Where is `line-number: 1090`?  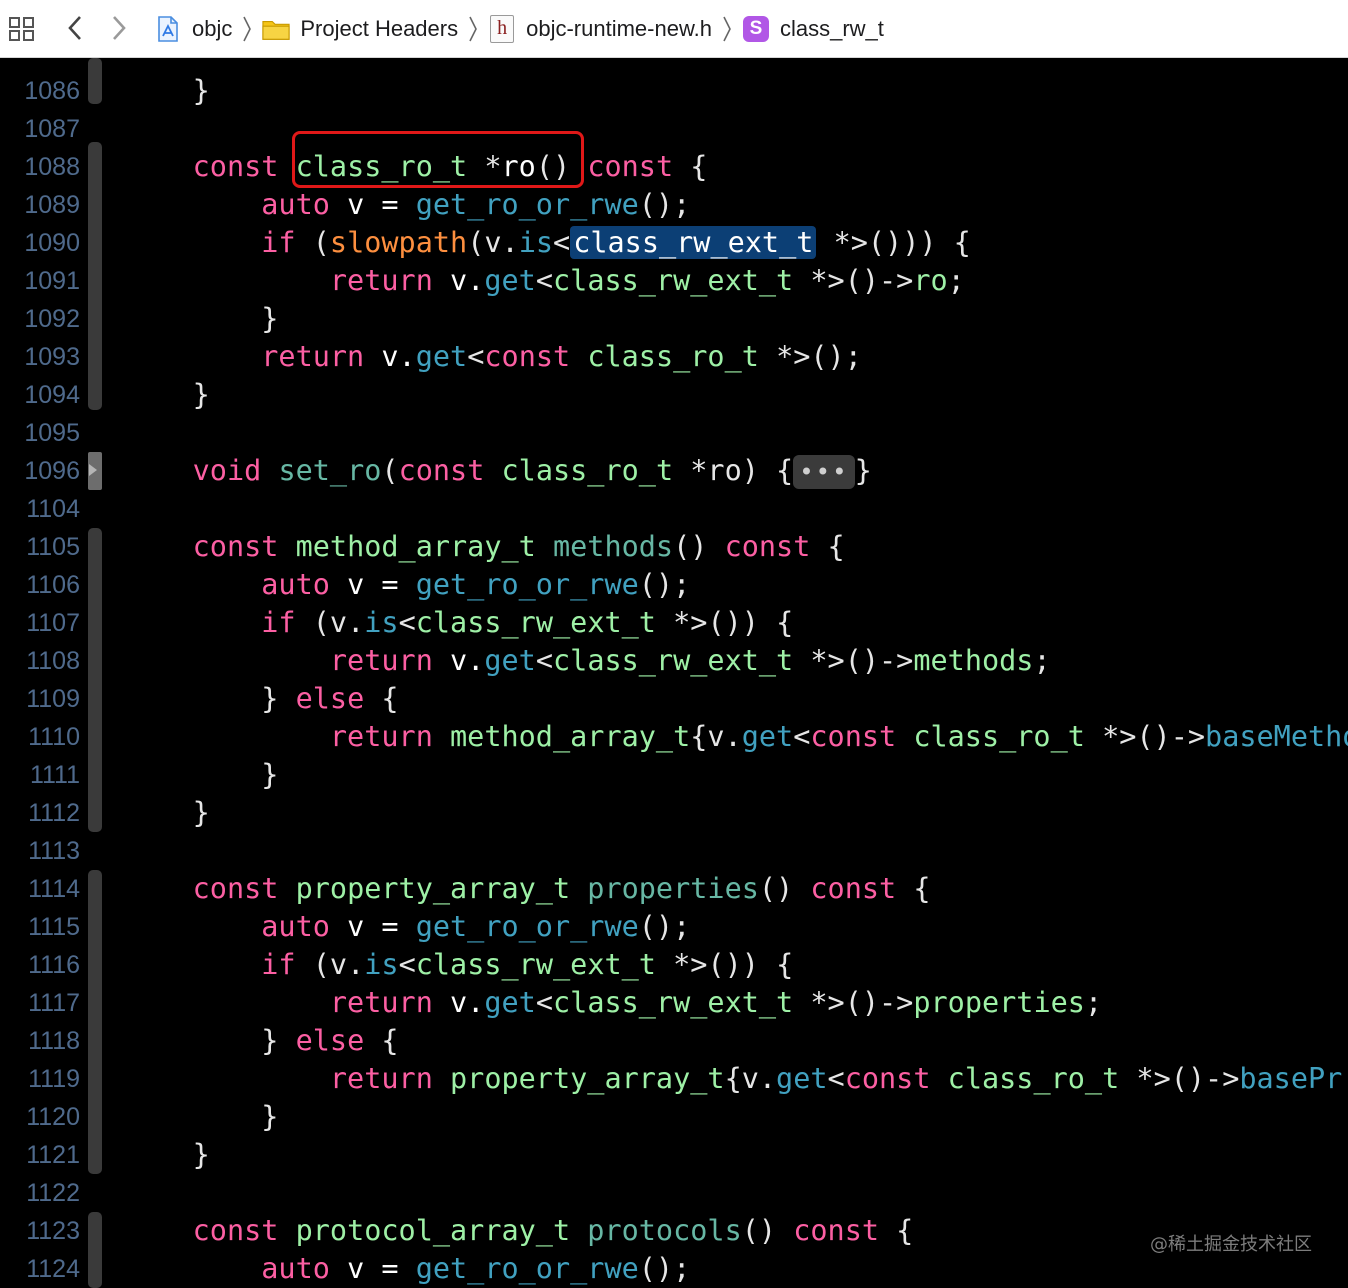 line-number: 1090 is located at coordinates (52, 243).